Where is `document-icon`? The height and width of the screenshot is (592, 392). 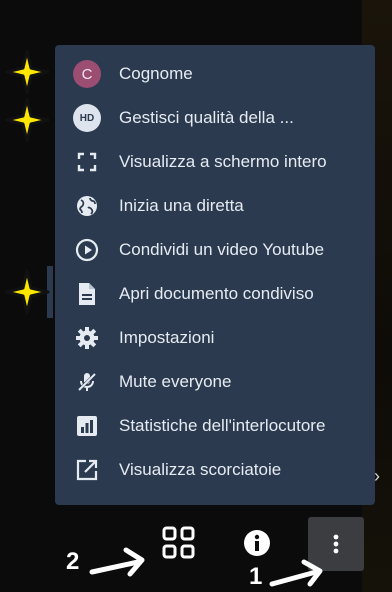 document-icon is located at coordinates (87, 294).